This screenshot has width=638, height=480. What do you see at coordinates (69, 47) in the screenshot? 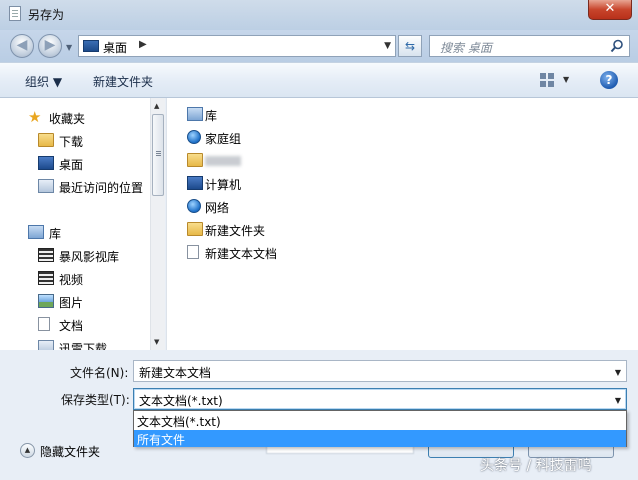
I see `history-dropdown-icon: ▼` at bounding box center [69, 47].